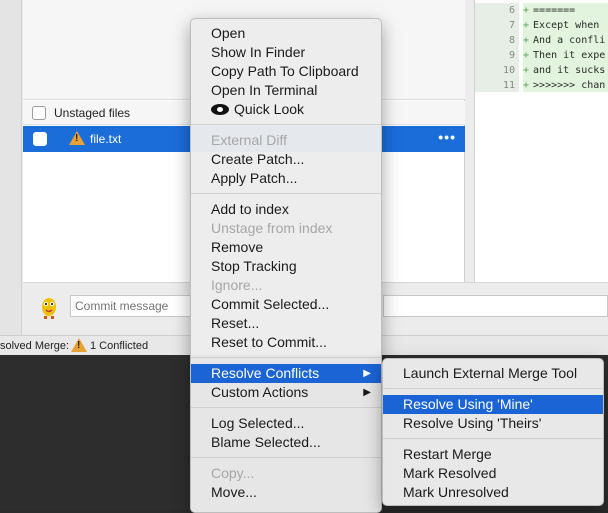 The width and height of the screenshot is (608, 513). What do you see at coordinates (260, 392) in the screenshot?
I see `menu-item-custom-actions-label: Custom Actions` at bounding box center [260, 392].